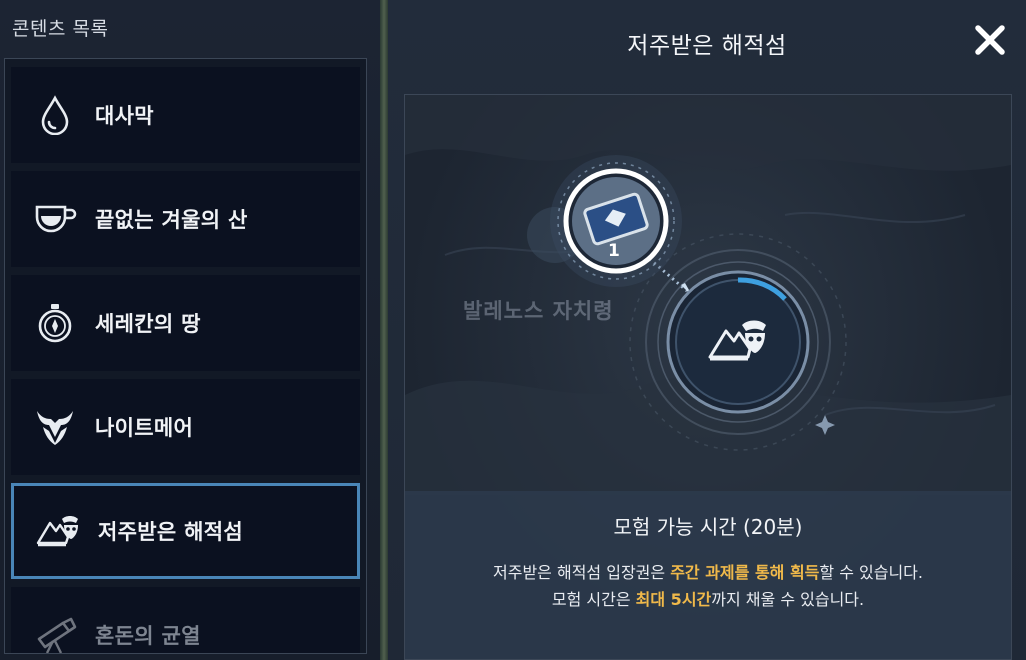 The width and height of the screenshot is (1026, 660). I want to click on list-item-great-desert: 대사막, so click(185, 115).